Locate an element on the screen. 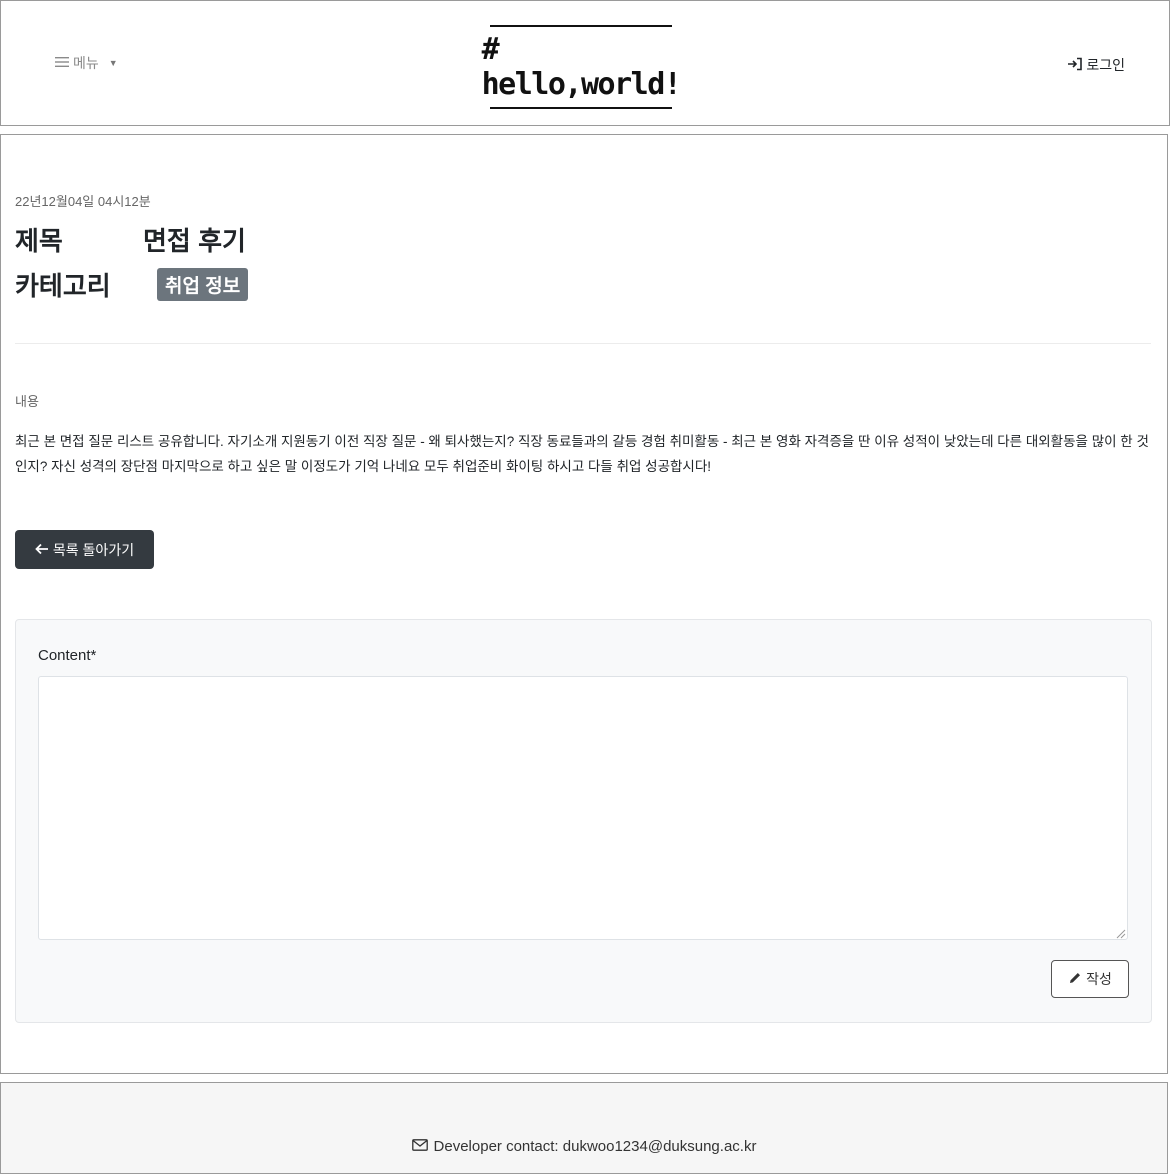 Image resolution: width=1170 pixels, height=1174 pixels. submit-comment-button: 작성 is located at coordinates (1090, 979).